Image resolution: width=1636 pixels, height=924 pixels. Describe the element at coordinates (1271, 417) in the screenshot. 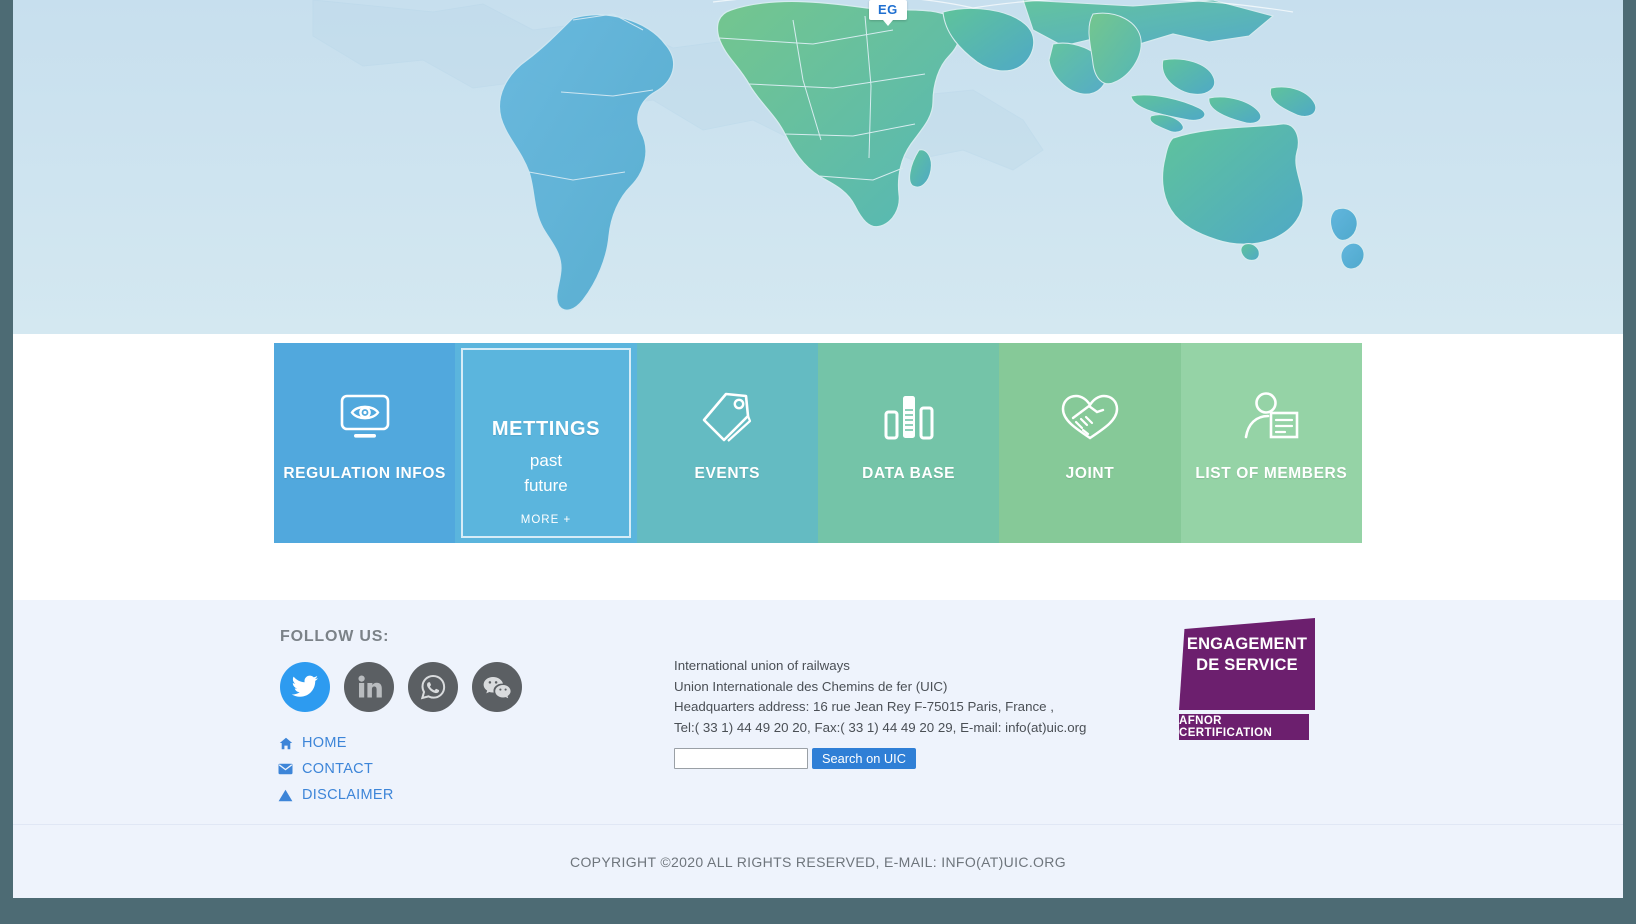

I see `person-list-icon` at that location.